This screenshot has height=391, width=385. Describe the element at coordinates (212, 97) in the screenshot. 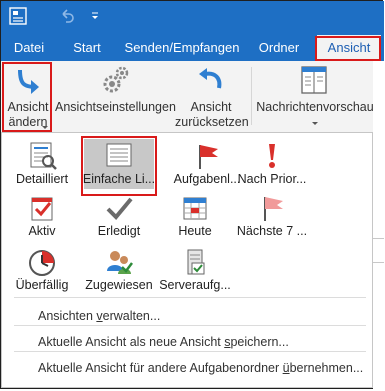

I see `reset-view-button: Ansicht zurücksetzen` at that location.